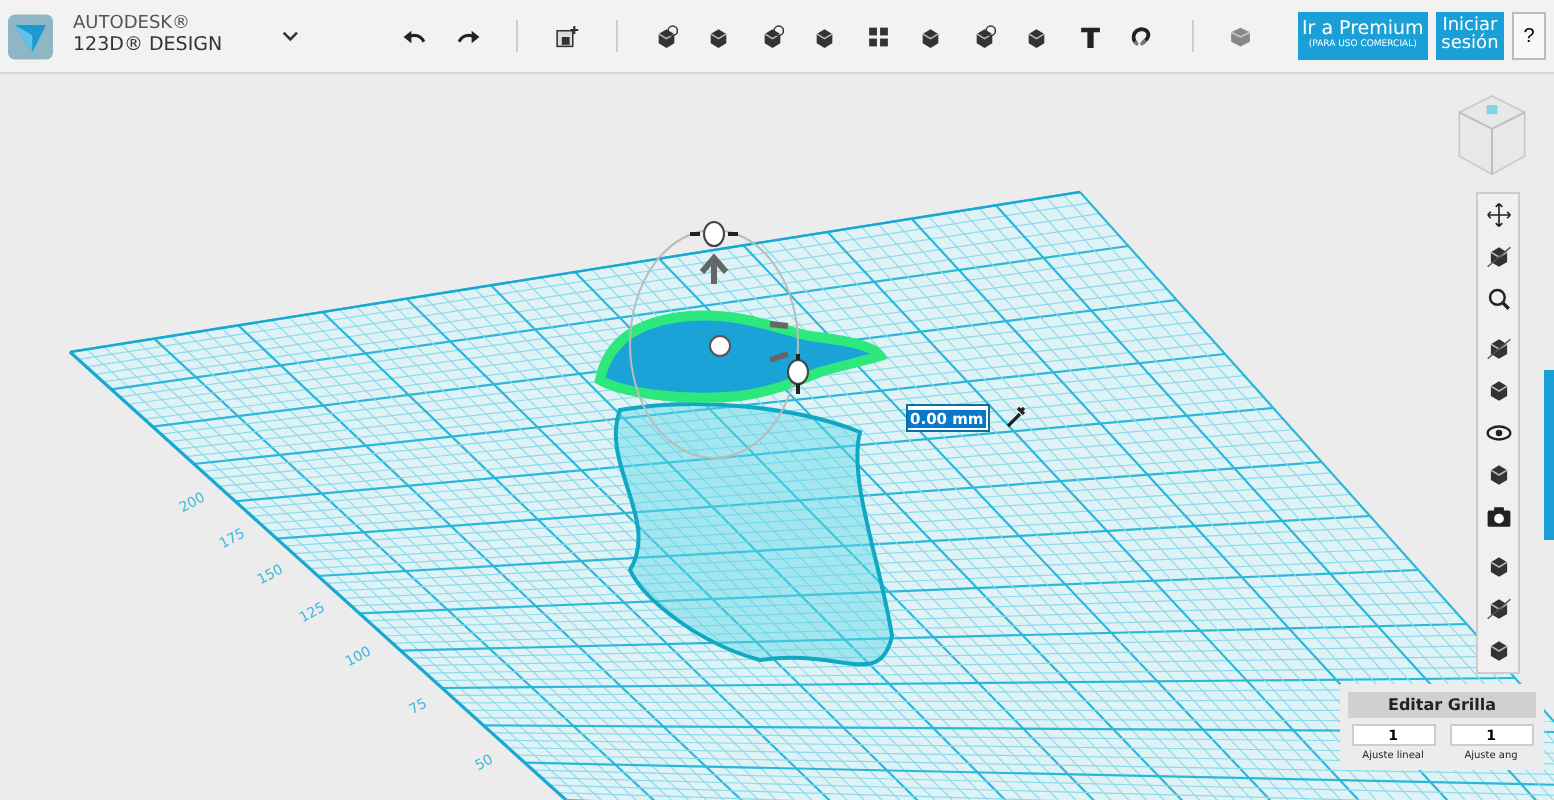 The image size is (1554, 800). I want to click on help-button: ?, so click(1529, 36).